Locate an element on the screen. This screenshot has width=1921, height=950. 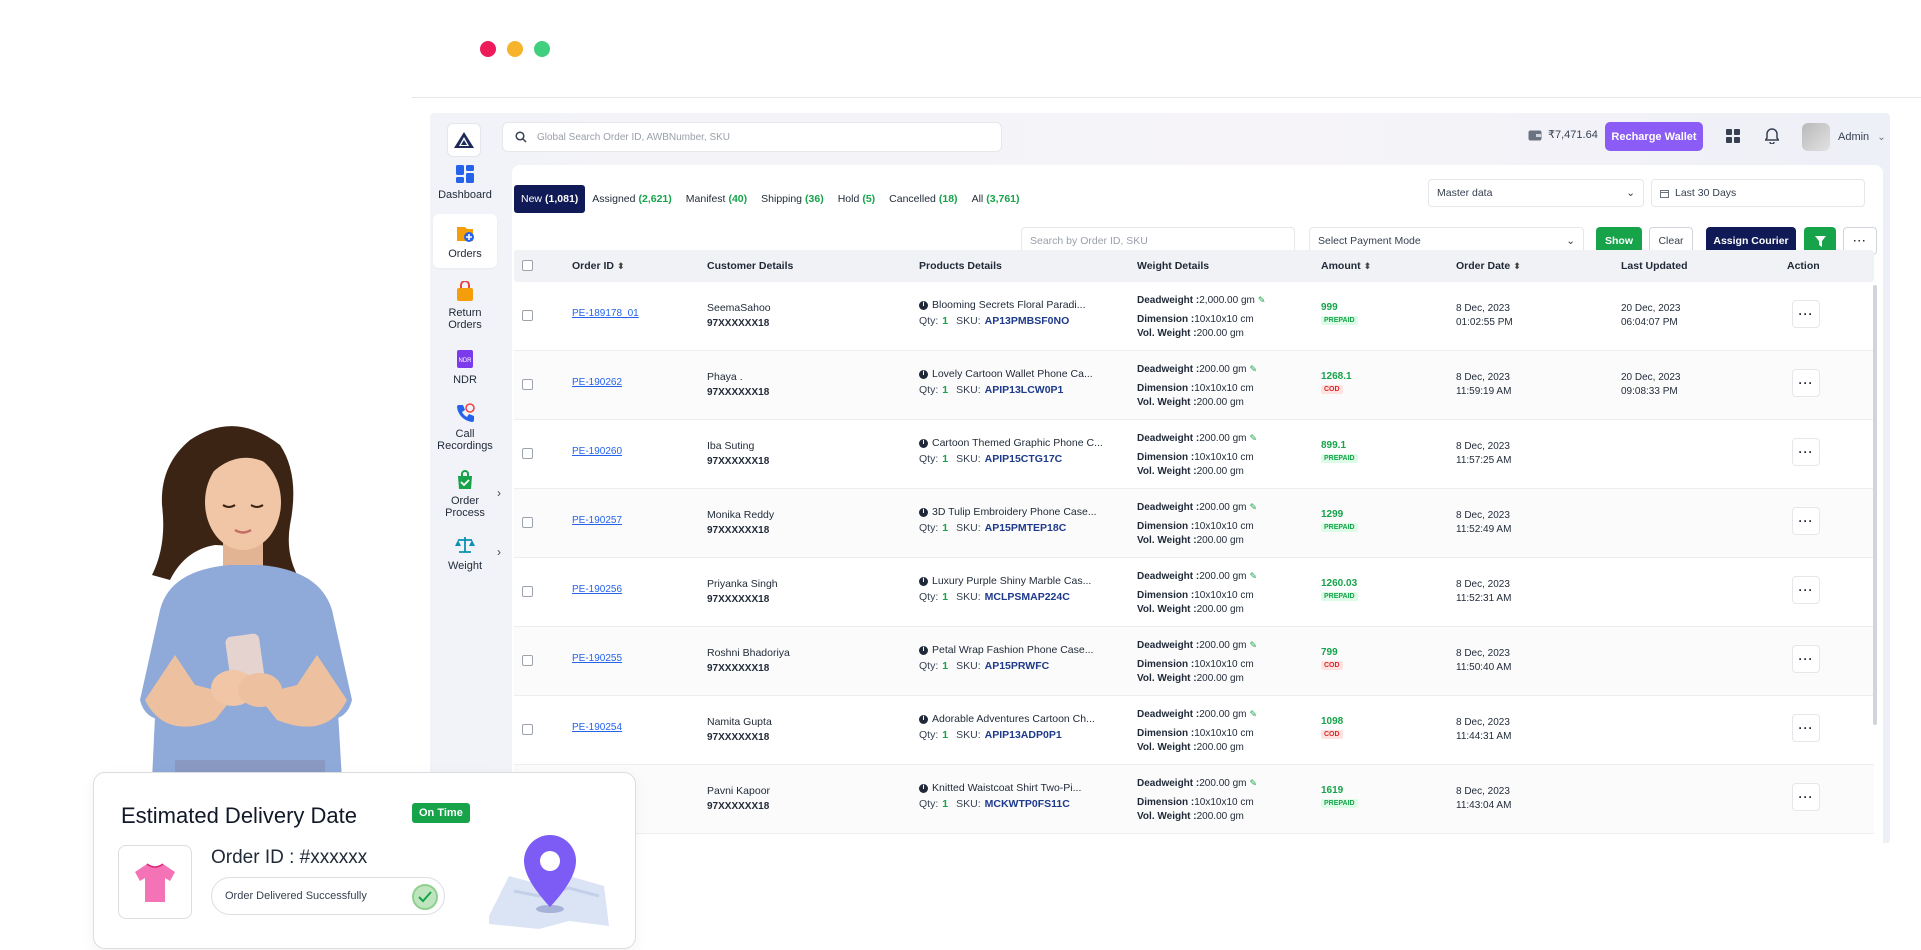
global-search-input: Global Search Order ID, AWBNumber, SKU is located at coordinates (752, 137).